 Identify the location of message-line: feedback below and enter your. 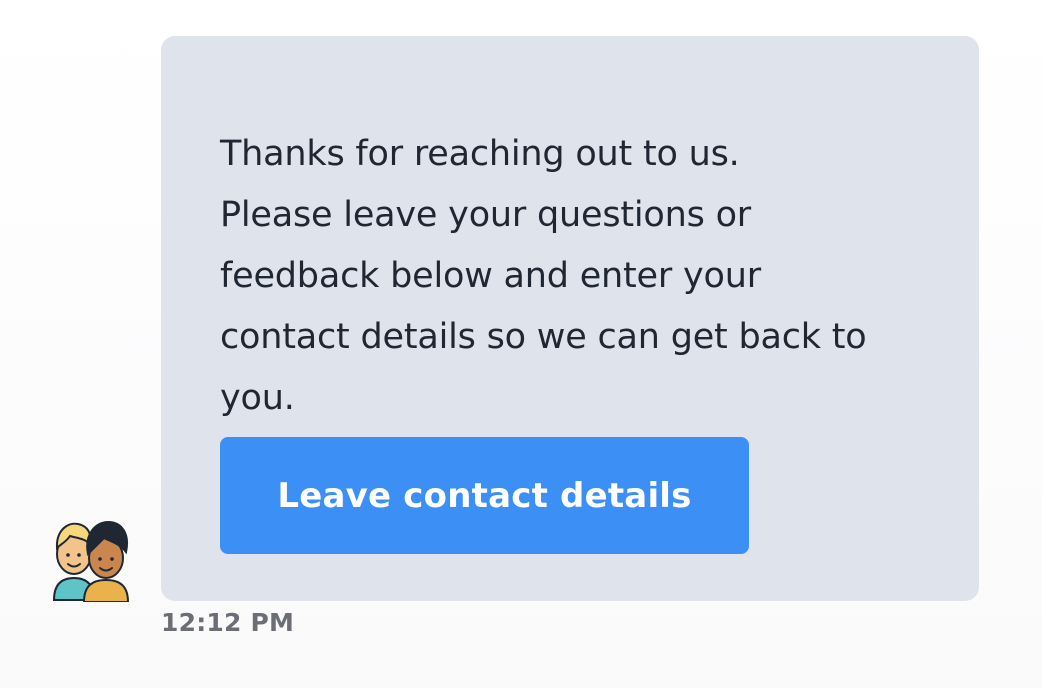
(490, 276).